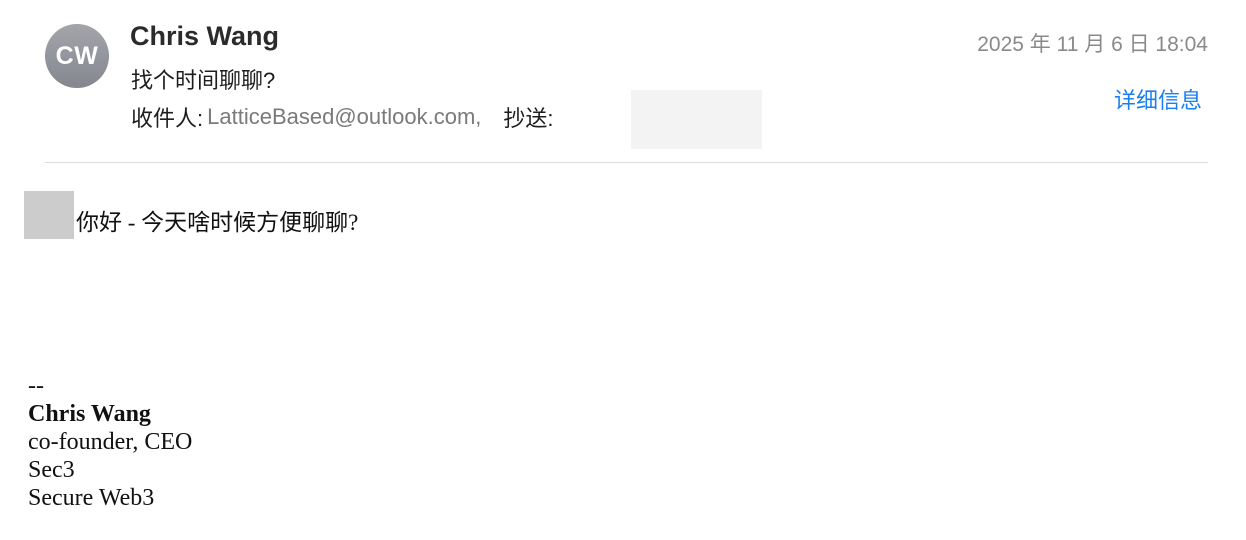 The height and width of the screenshot is (540, 1246). Describe the element at coordinates (89, 414) in the screenshot. I see `signature-name: Chris Wang` at that location.